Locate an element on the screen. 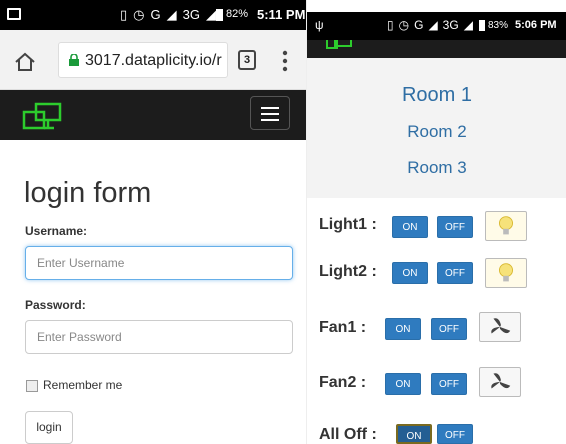 This screenshot has height=444, width=566. fan1-label: Fan1 : is located at coordinates (343, 327).